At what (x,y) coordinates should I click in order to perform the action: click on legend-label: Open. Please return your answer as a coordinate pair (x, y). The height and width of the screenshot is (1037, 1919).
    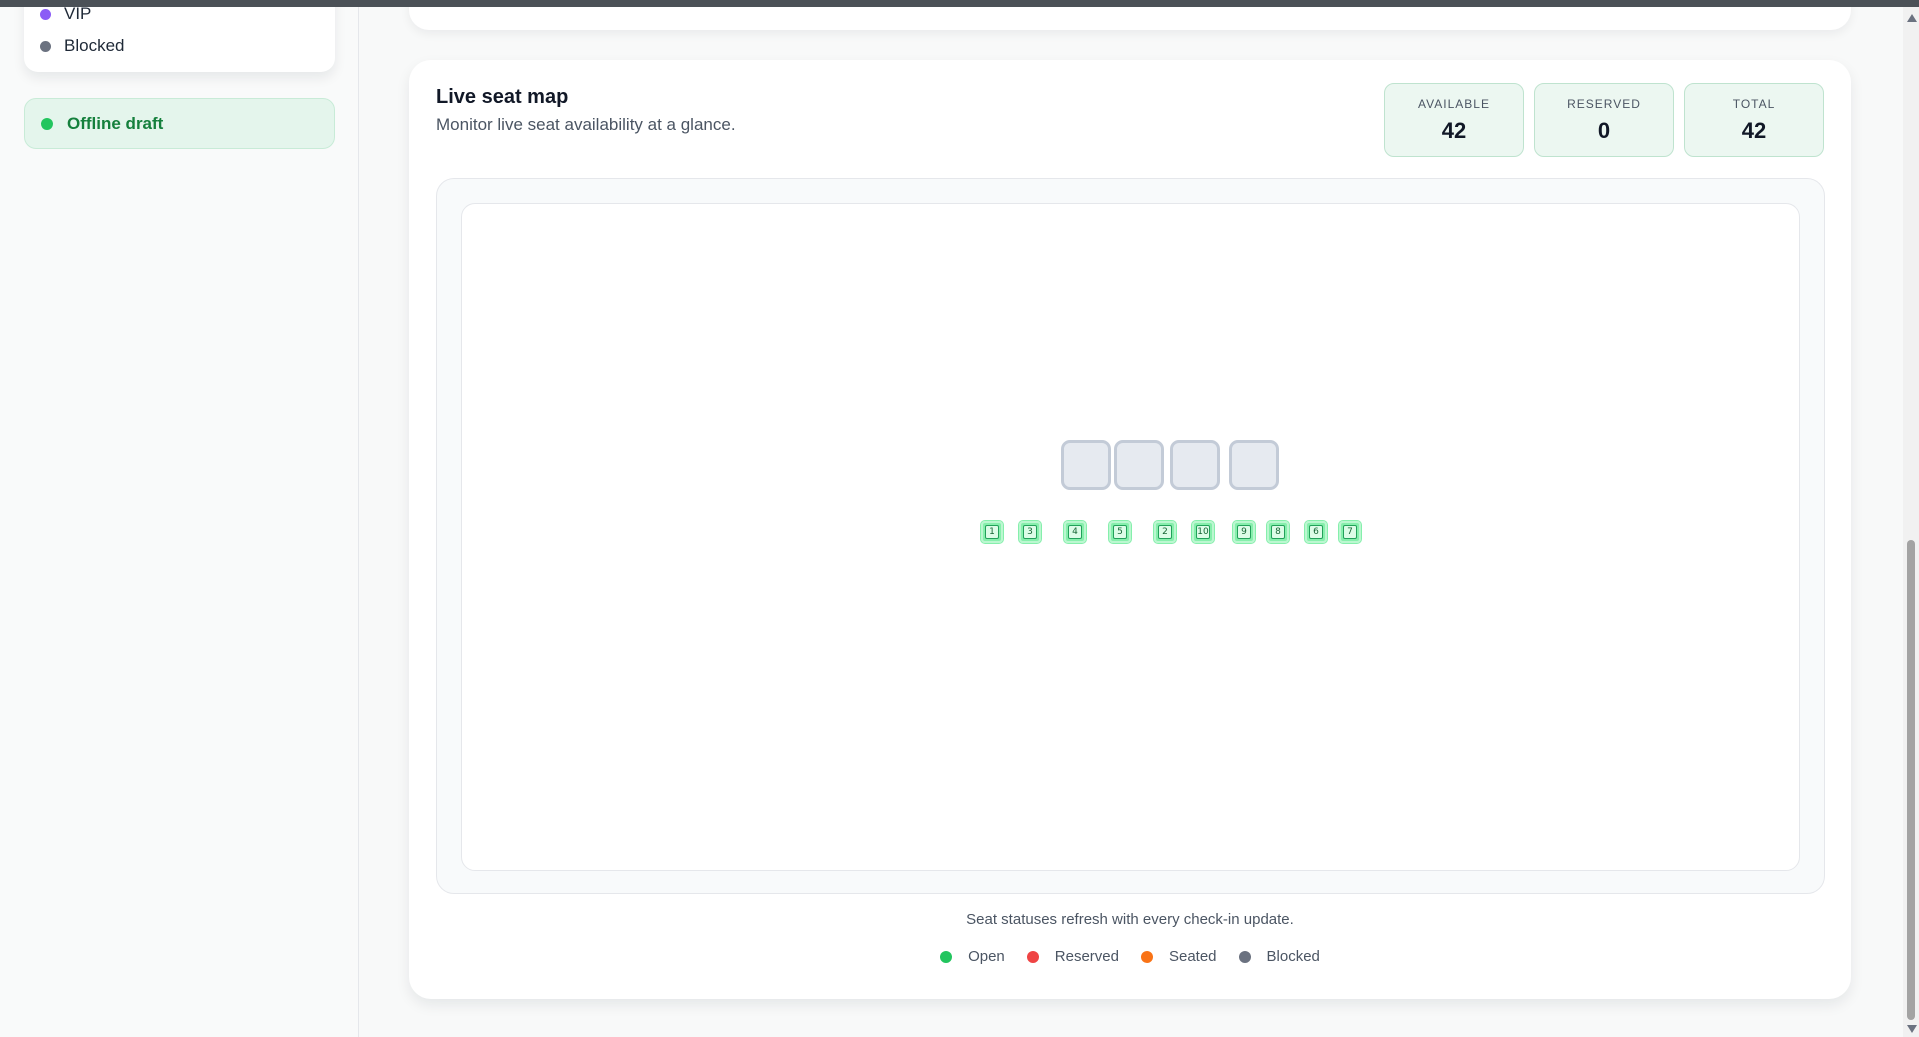
    Looking at the image, I should click on (986, 956).